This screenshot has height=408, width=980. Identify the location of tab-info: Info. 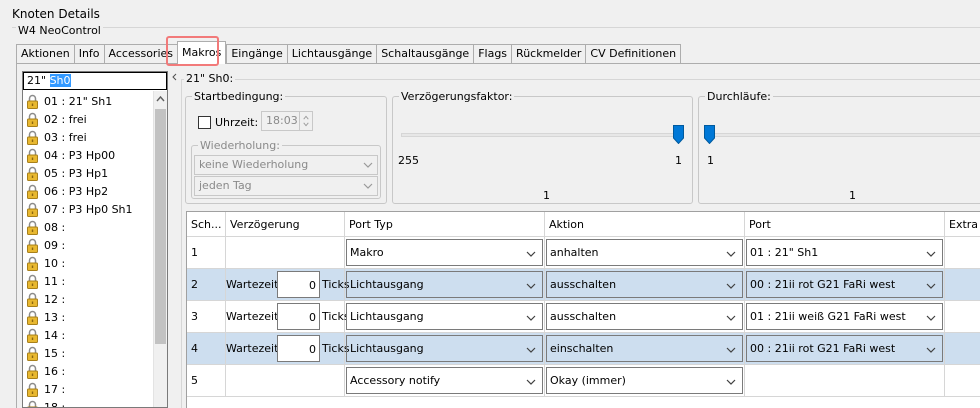
(88, 54).